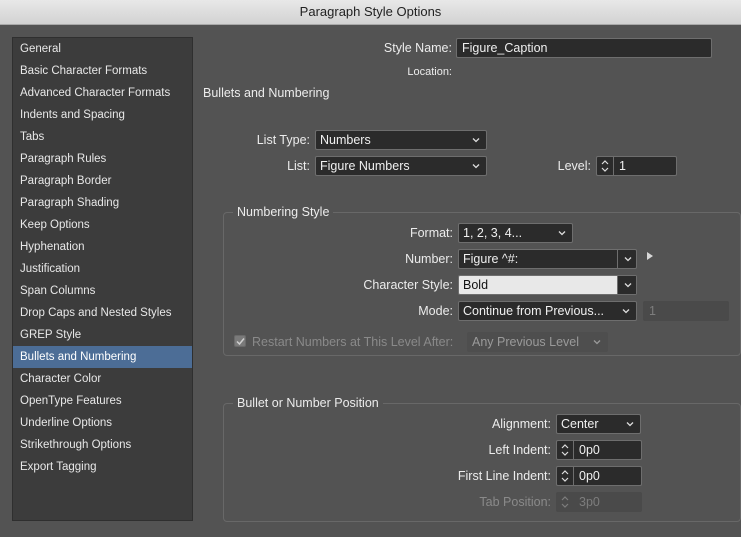 The height and width of the screenshot is (537, 741). Describe the element at coordinates (429, 259) in the screenshot. I see `number-label: Number:` at that location.